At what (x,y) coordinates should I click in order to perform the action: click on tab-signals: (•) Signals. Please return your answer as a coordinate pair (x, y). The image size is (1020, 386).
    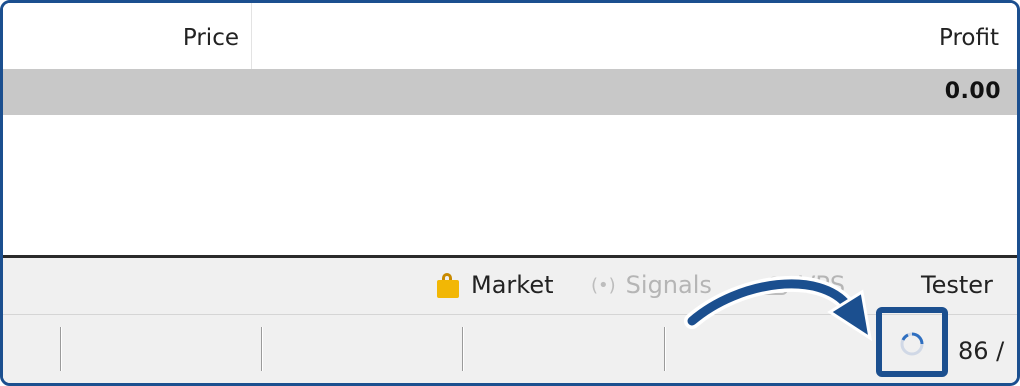
    Looking at the image, I should click on (651, 285).